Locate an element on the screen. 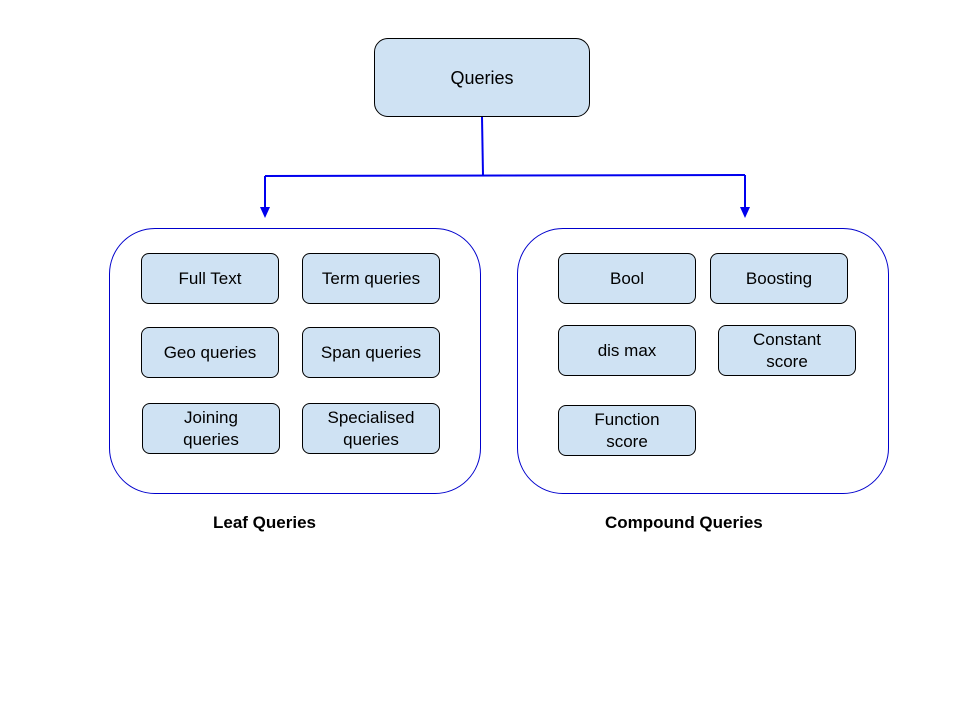 The width and height of the screenshot is (960, 720). node-label: Geo queries is located at coordinates (210, 352).